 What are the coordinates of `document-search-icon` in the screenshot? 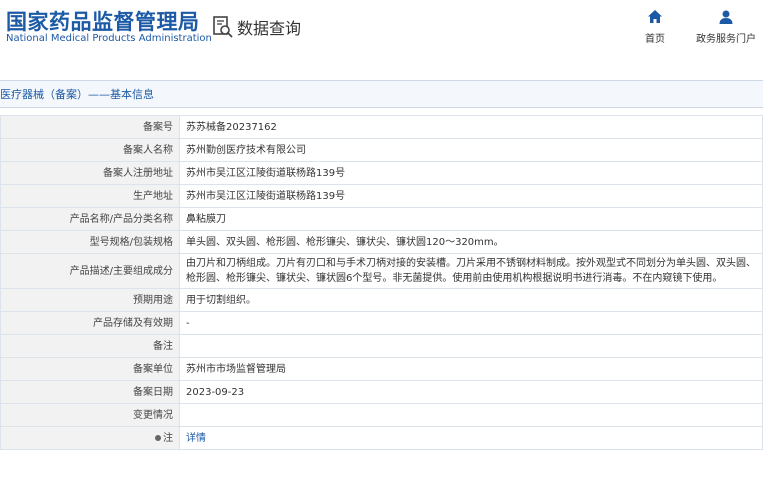 It's located at (223, 27).